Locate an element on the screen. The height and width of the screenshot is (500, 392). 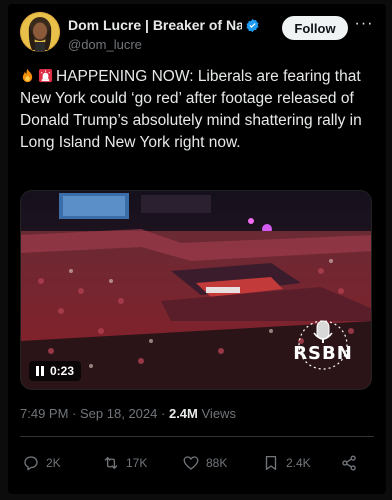
views-count: 2.4M is located at coordinates (183, 413).